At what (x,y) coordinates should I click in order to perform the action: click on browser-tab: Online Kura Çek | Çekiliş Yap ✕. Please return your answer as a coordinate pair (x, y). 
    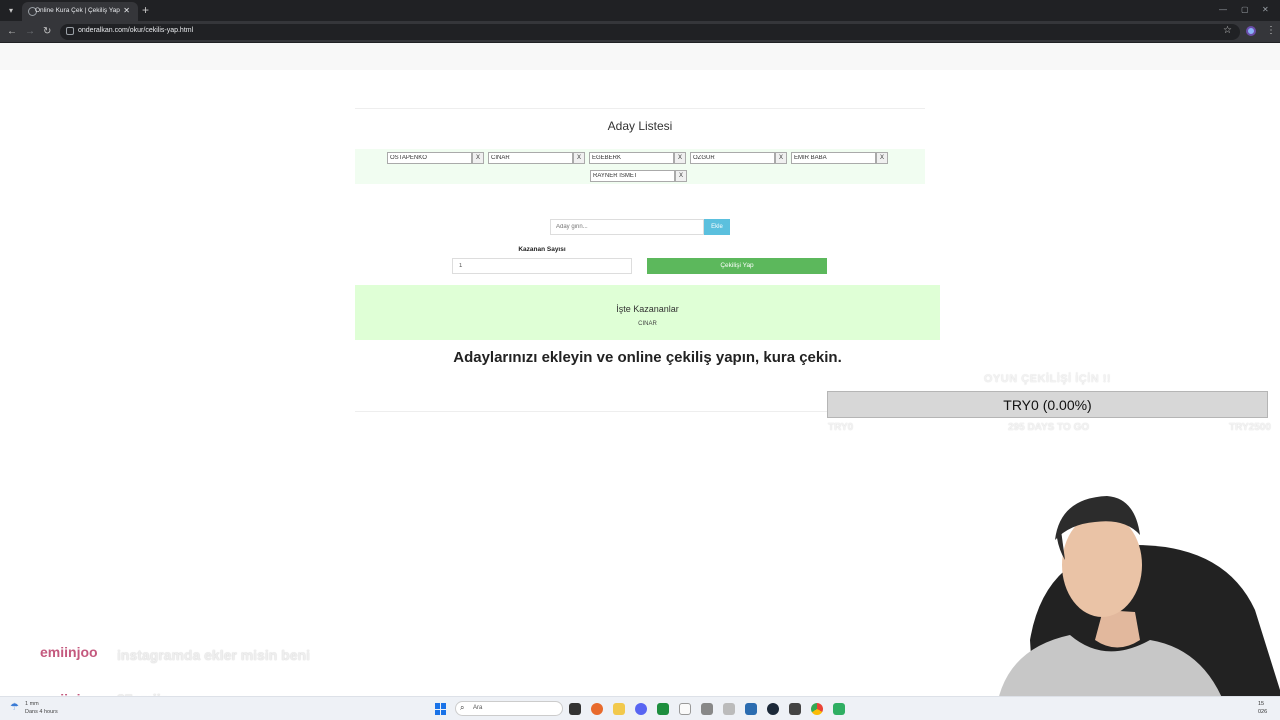
    Looking at the image, I should click on (80, 11).